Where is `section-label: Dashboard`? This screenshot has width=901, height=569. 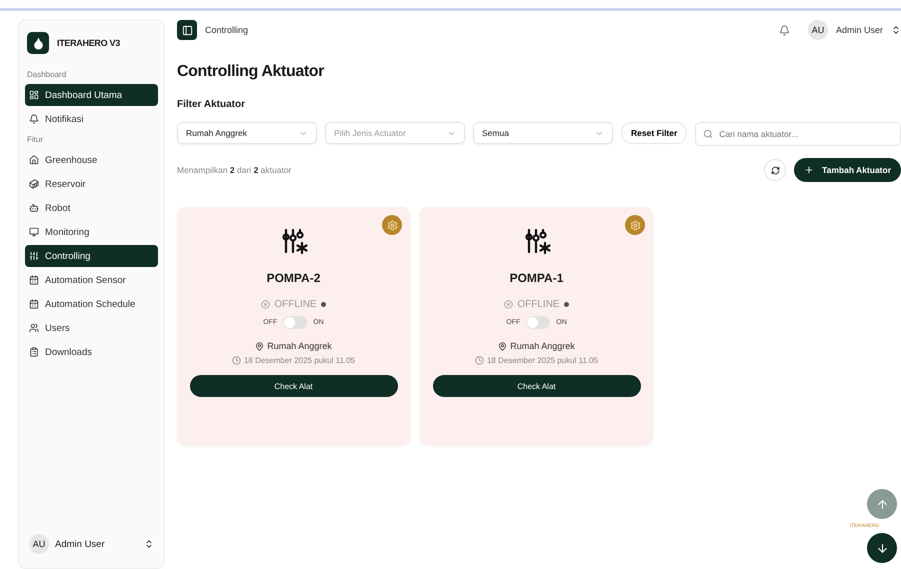 section-label: Dashboard is located at coordinates (47, 75).